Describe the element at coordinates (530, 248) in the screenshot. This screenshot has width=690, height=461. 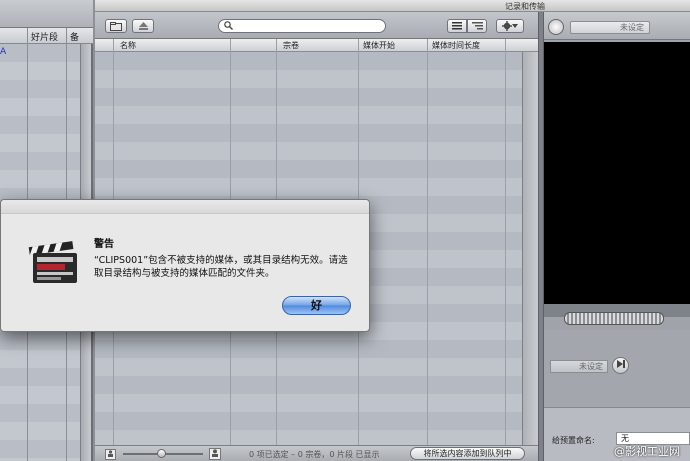
I see `browser-scrollbar` at that location.